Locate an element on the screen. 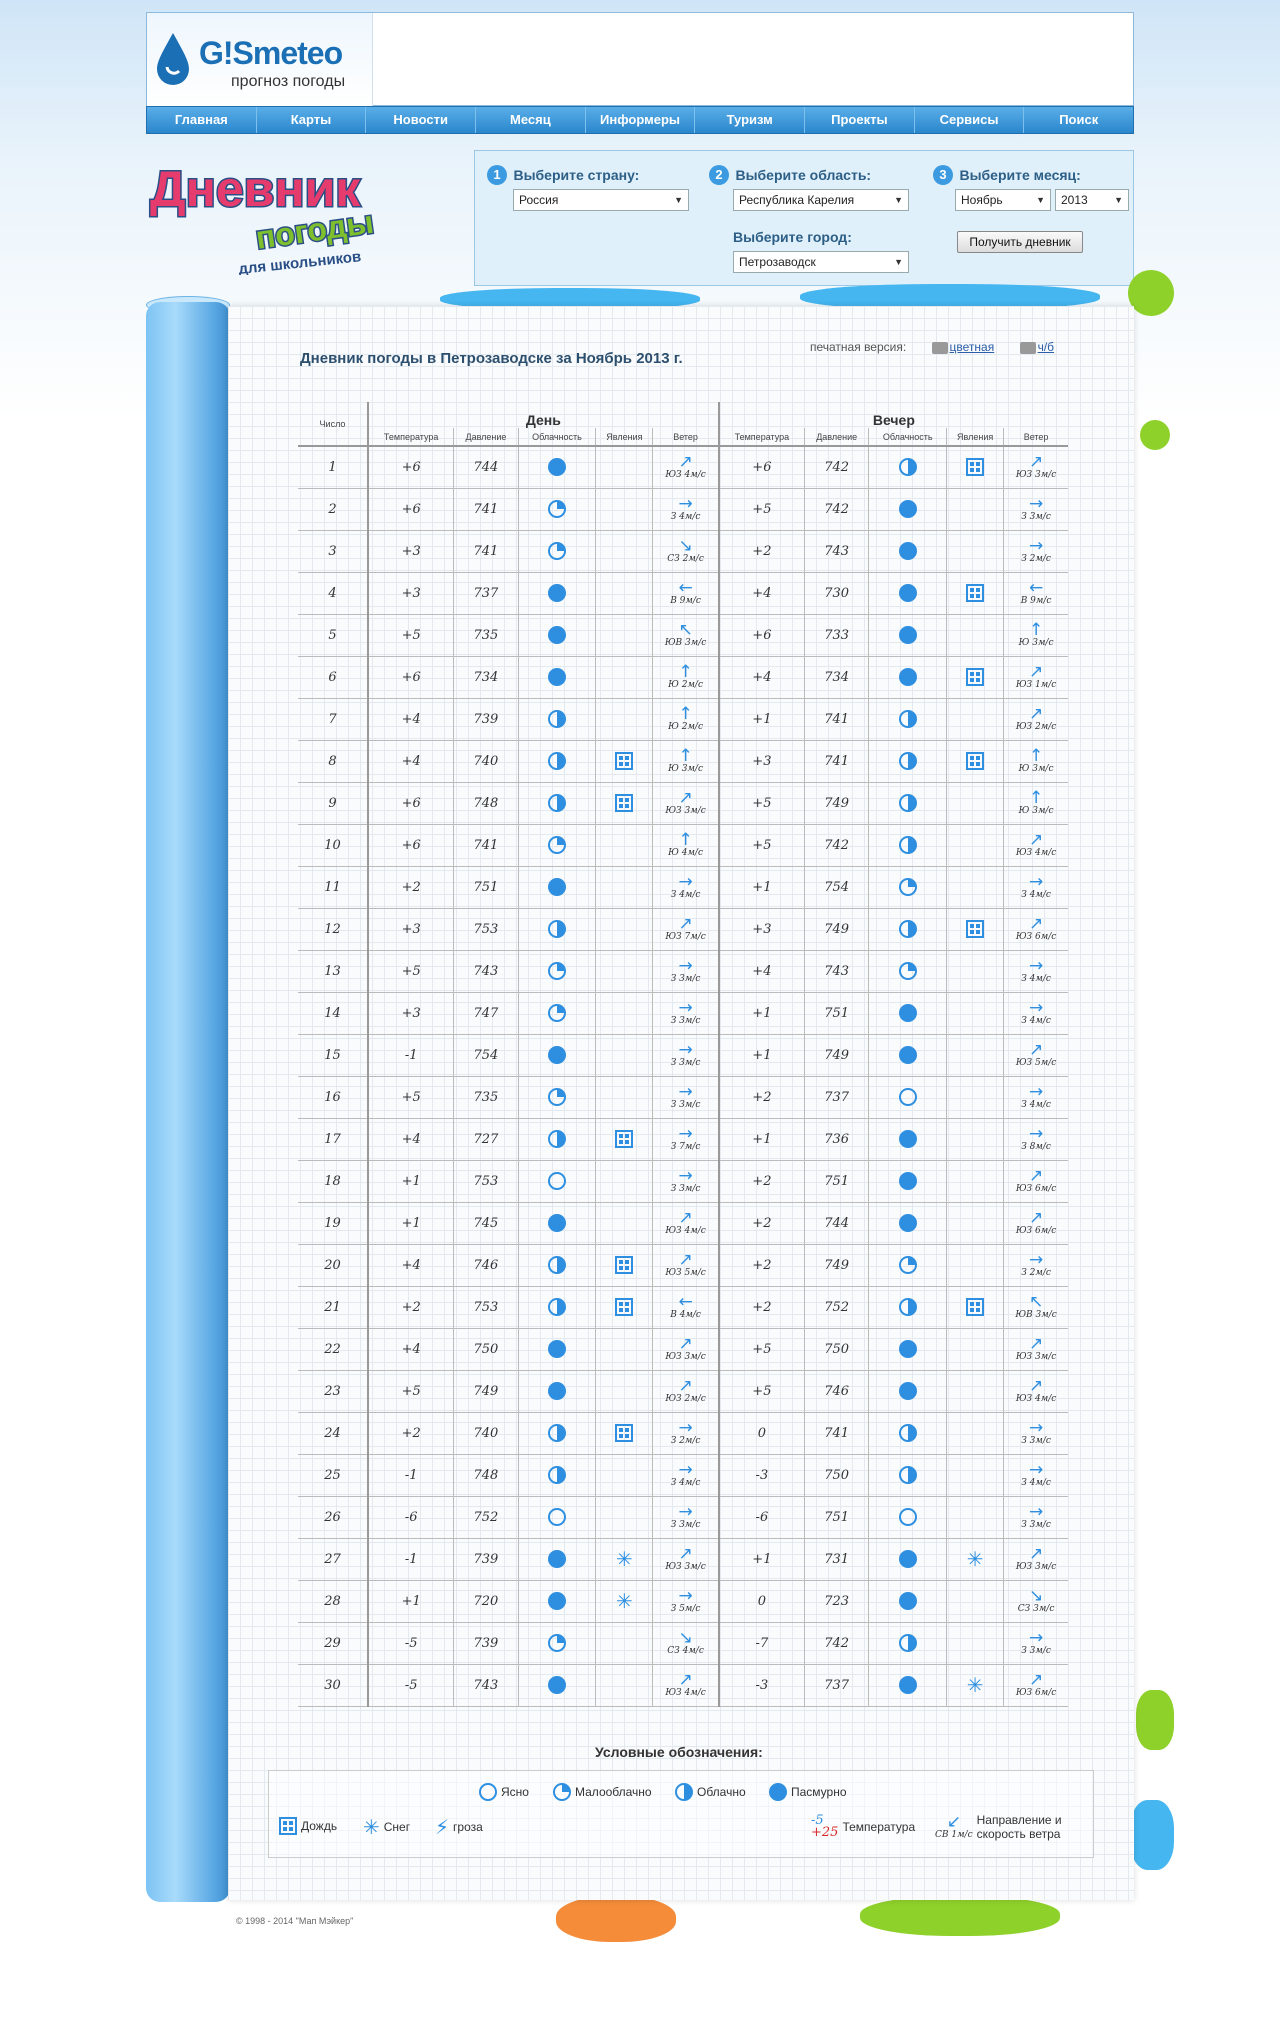 This screenshot has width=1280, height=2030. wind-value: З 2м/с is located at coordinates (1036, 558).